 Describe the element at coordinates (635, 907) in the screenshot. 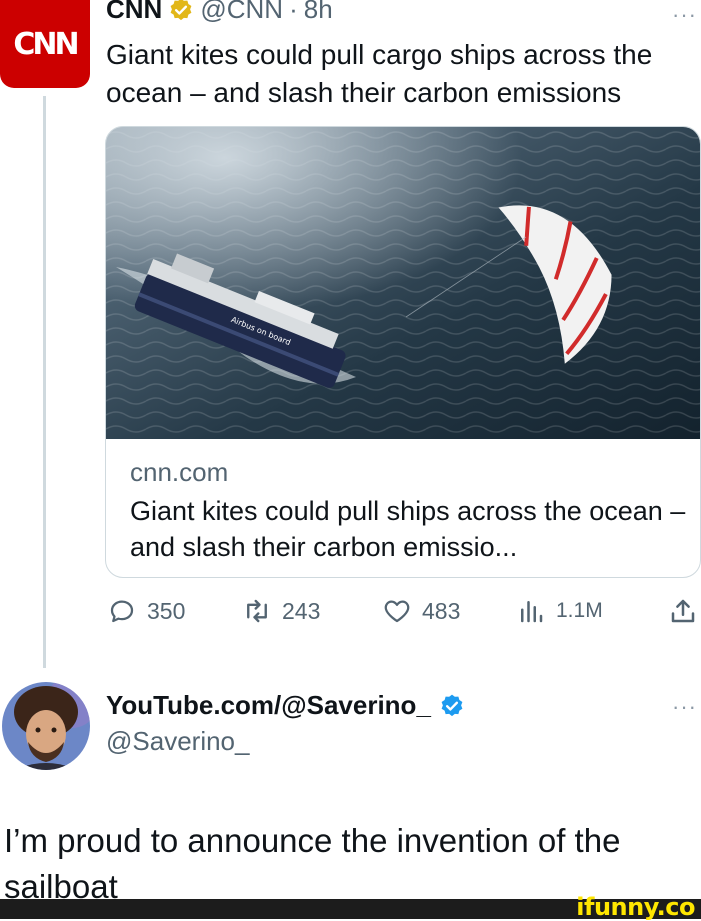

I see `watermark-logo: ifunny.co` at that location.